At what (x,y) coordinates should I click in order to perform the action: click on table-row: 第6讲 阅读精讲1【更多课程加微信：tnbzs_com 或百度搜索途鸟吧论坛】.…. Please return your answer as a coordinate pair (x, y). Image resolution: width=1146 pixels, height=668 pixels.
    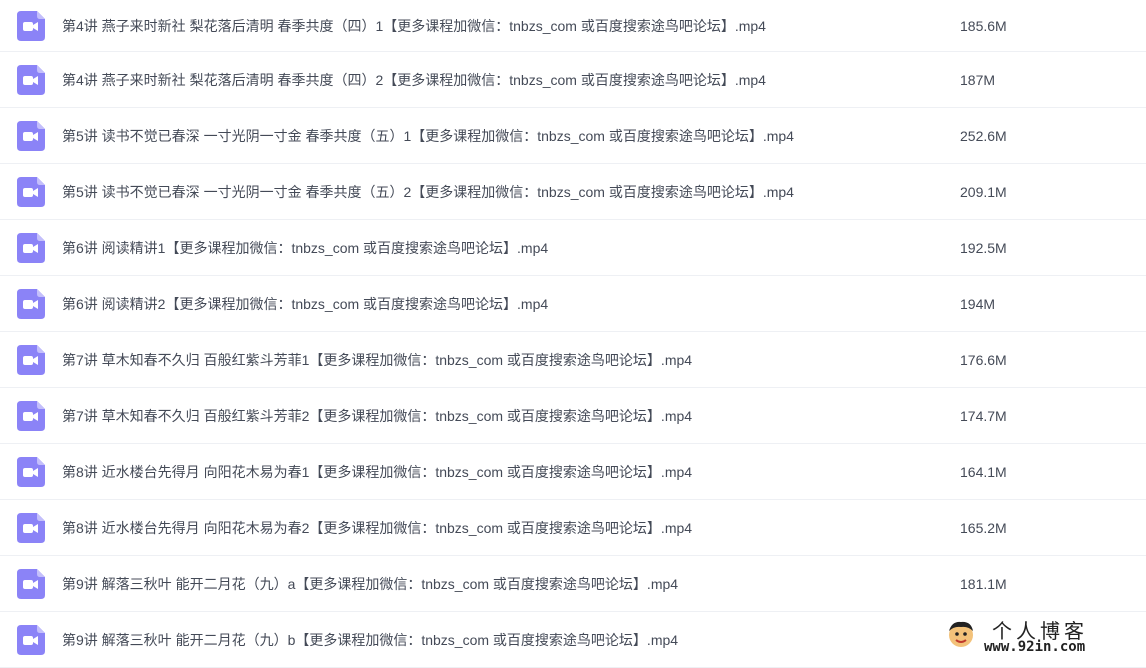
    Looking at the image, I should click on (573, 248).